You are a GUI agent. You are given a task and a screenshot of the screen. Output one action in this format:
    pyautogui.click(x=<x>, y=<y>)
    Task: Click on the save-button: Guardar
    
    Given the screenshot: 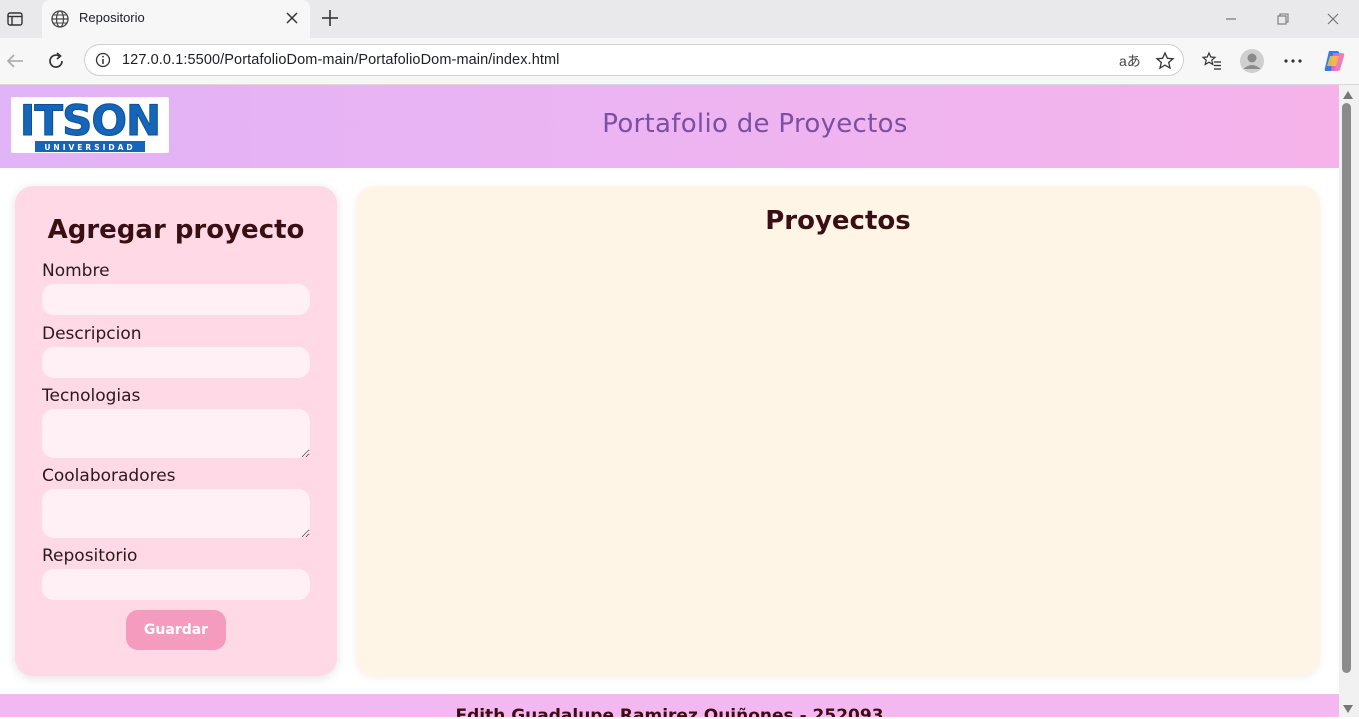 What is the action you would take?
    pyautogui.click(x=176, y=630)
    